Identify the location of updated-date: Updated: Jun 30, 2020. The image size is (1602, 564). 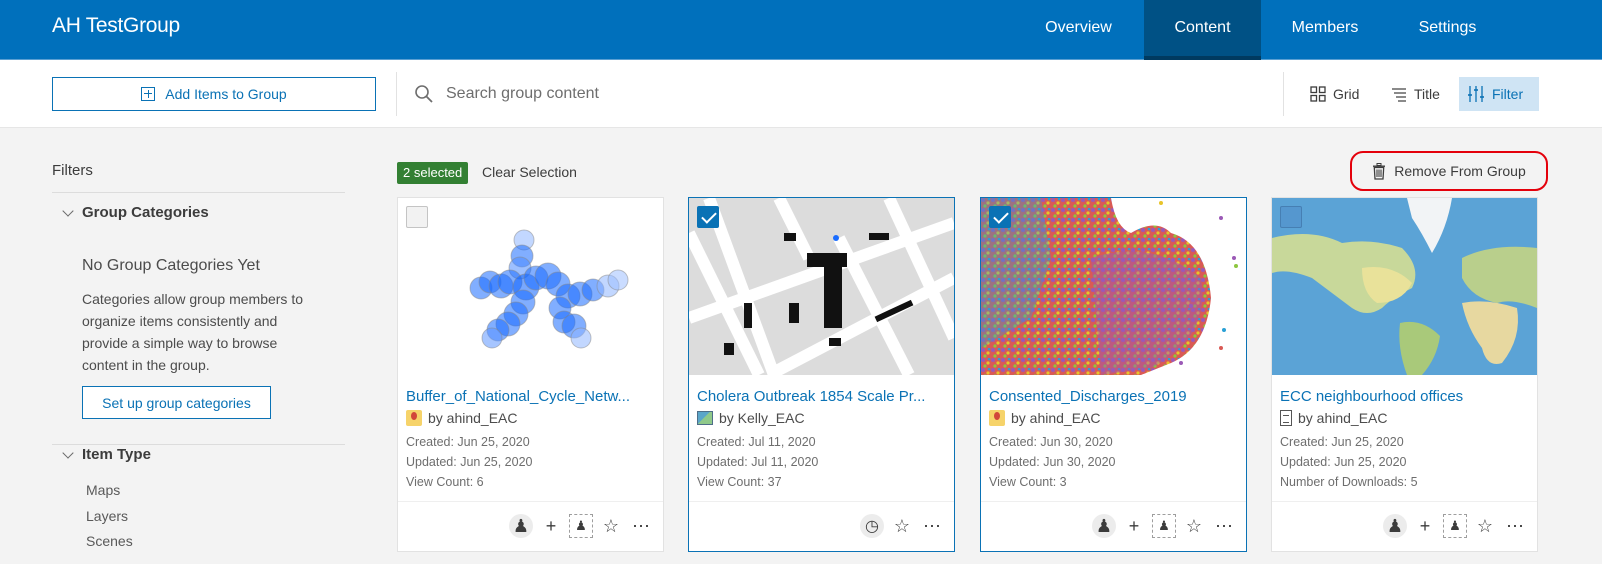
(1052, 462).